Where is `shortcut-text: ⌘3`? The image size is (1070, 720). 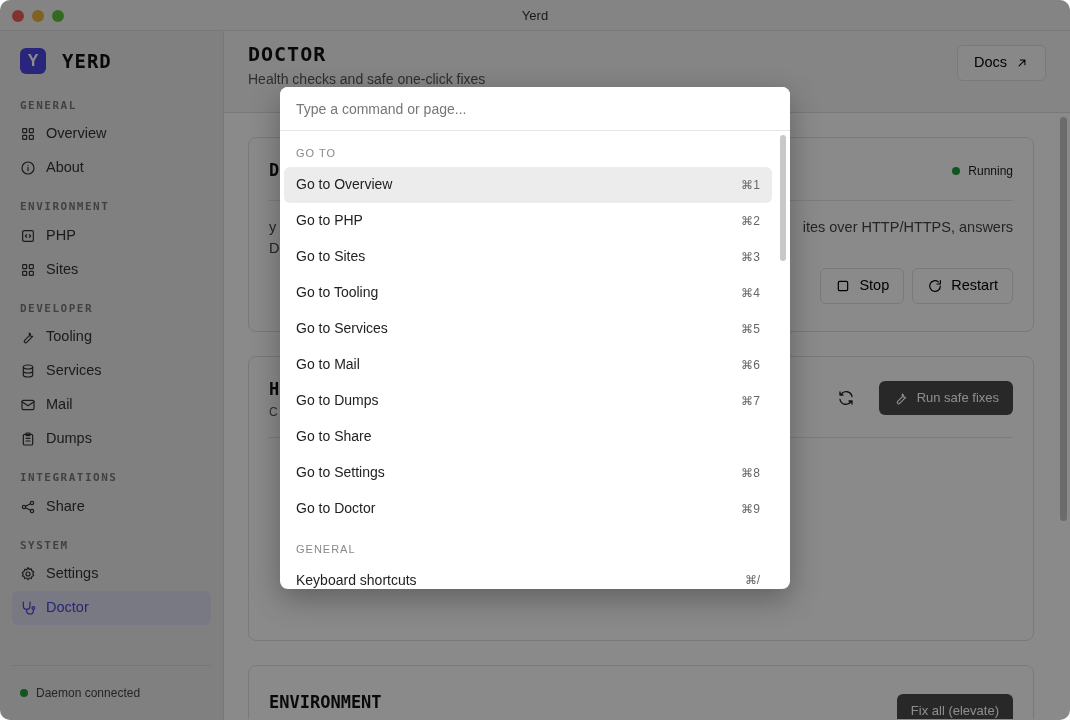
shortcut-text: ⌘3 is located at coordinates (750, 257).